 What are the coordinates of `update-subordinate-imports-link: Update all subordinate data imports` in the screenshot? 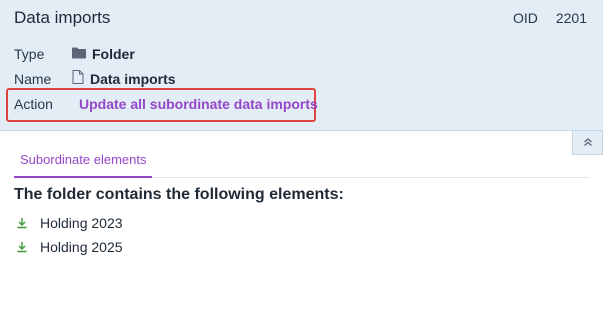 It's located at (198, 104).